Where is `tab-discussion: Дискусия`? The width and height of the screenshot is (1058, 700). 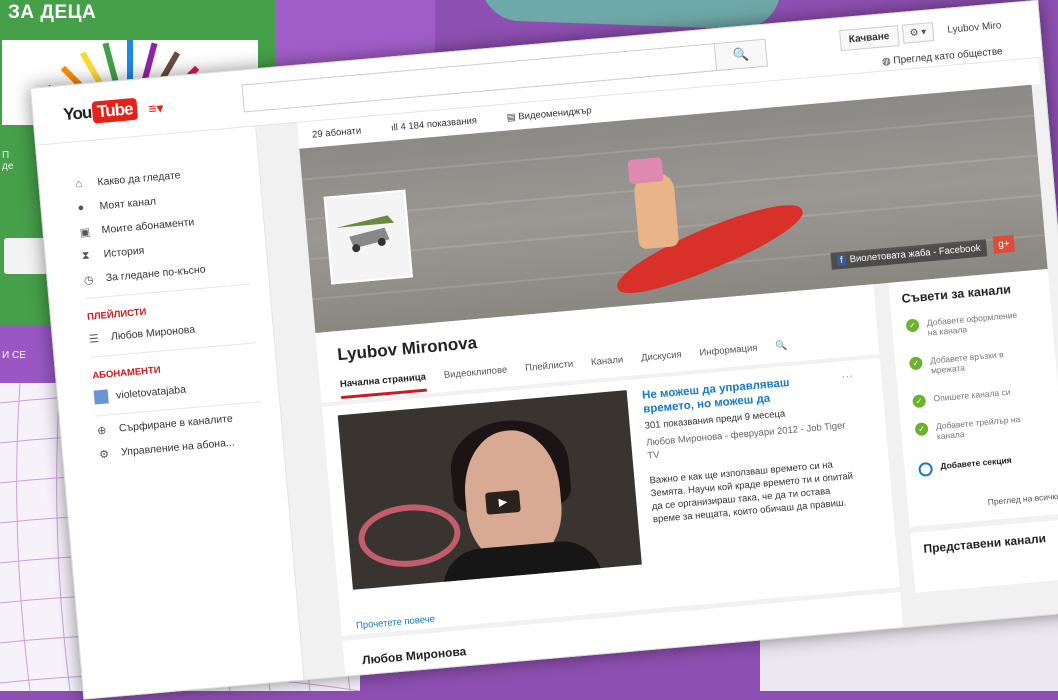
tab-discussion: Дискусия is located at coordinates (662, 360).